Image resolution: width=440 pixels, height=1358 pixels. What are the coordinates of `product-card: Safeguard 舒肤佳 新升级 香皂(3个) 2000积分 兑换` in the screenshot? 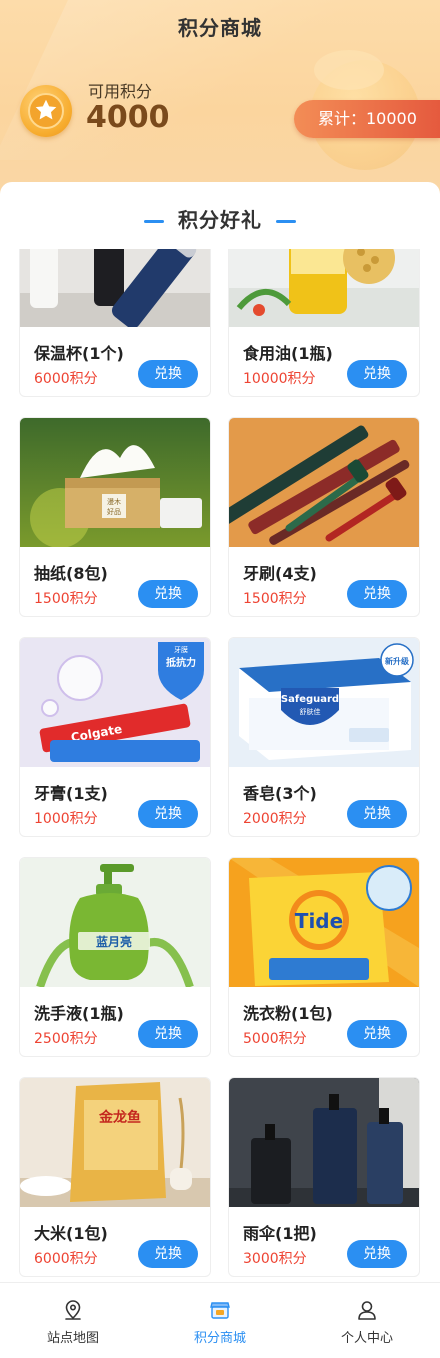 It's located at (324, 737).